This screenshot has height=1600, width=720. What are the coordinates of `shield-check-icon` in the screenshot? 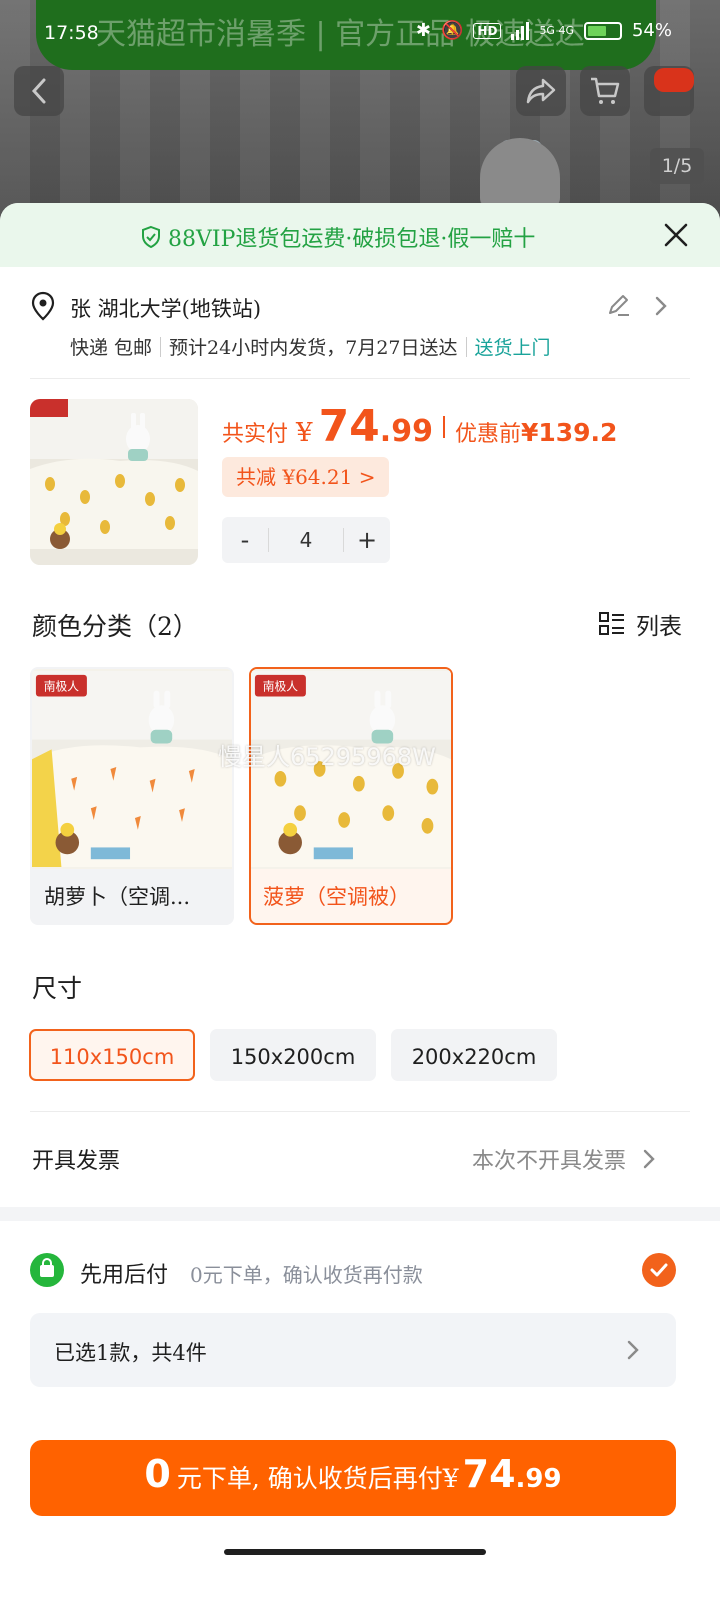 It's located at (151, 237).